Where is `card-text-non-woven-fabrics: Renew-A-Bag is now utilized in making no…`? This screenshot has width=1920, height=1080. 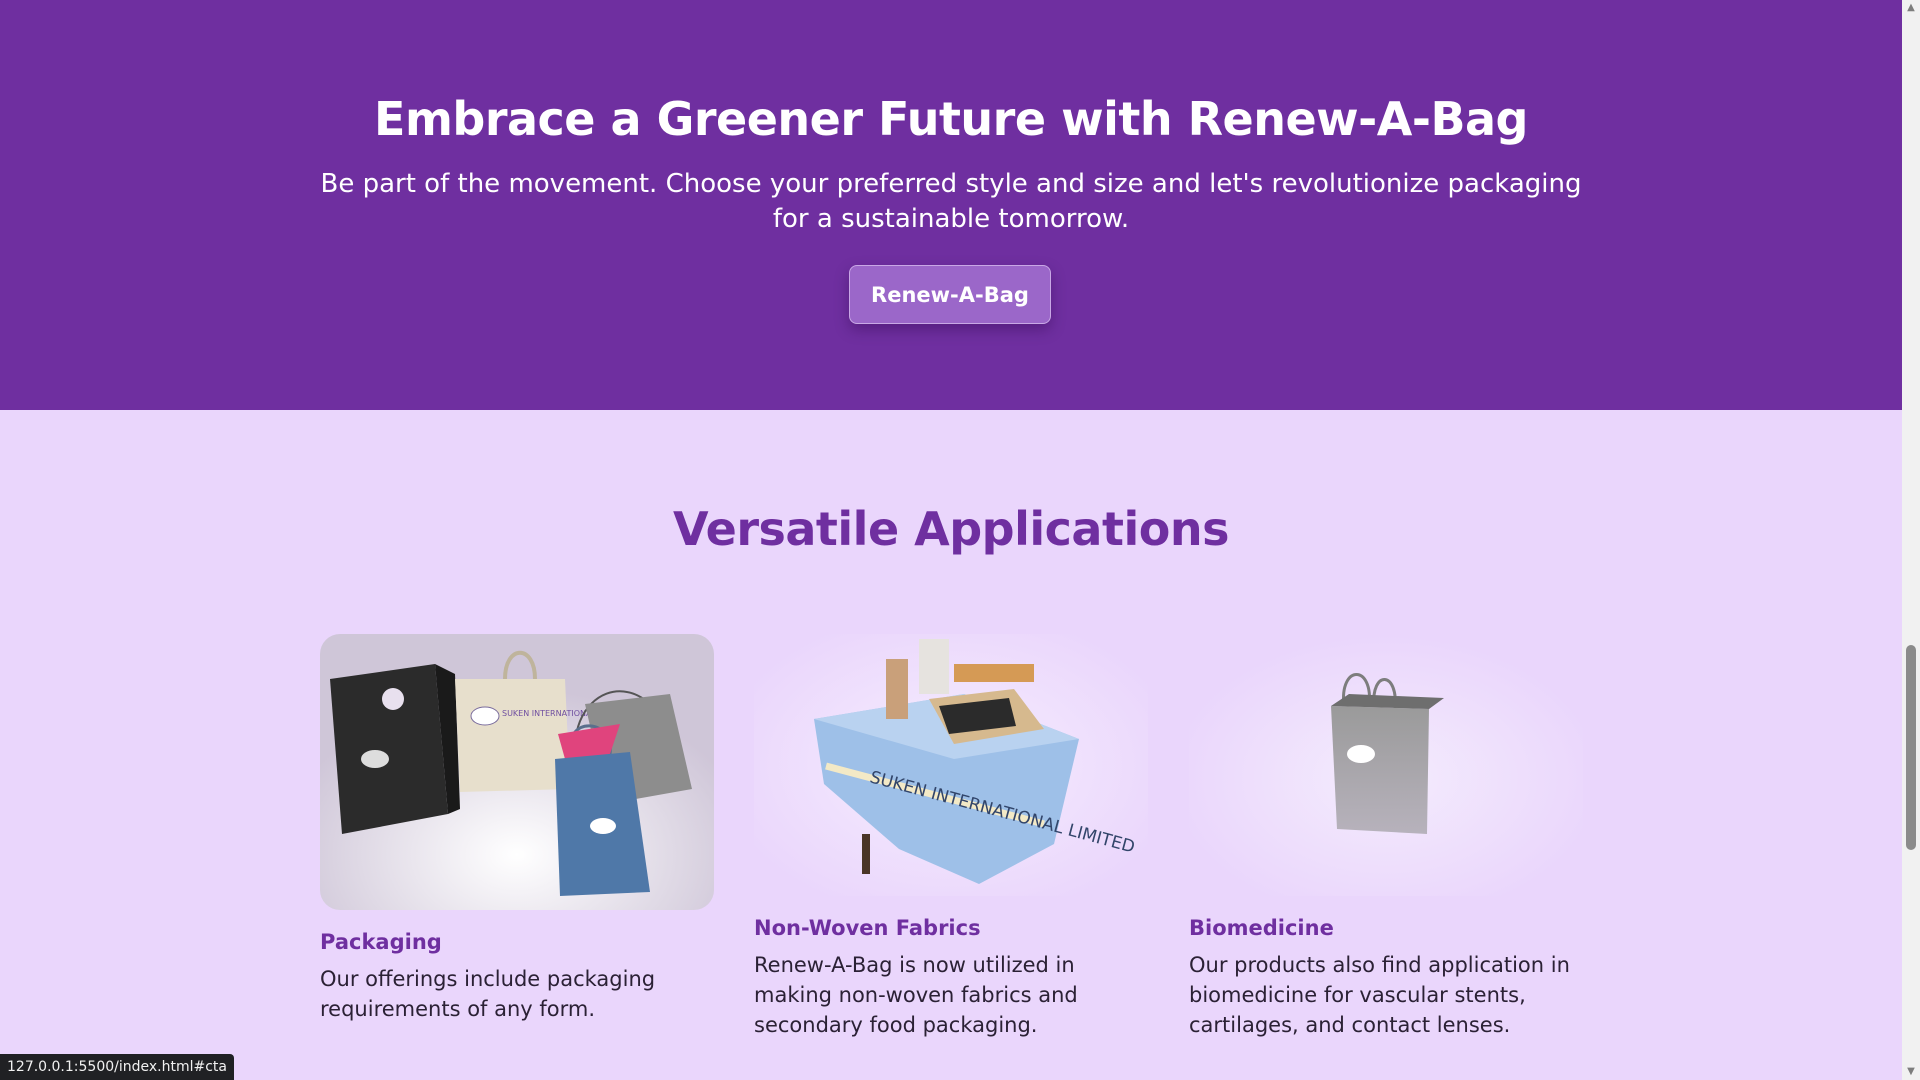
card-text-non-woven-fabrics: Renew-A-Bag is now utilized in making no… is located at coordinates (916, 995).